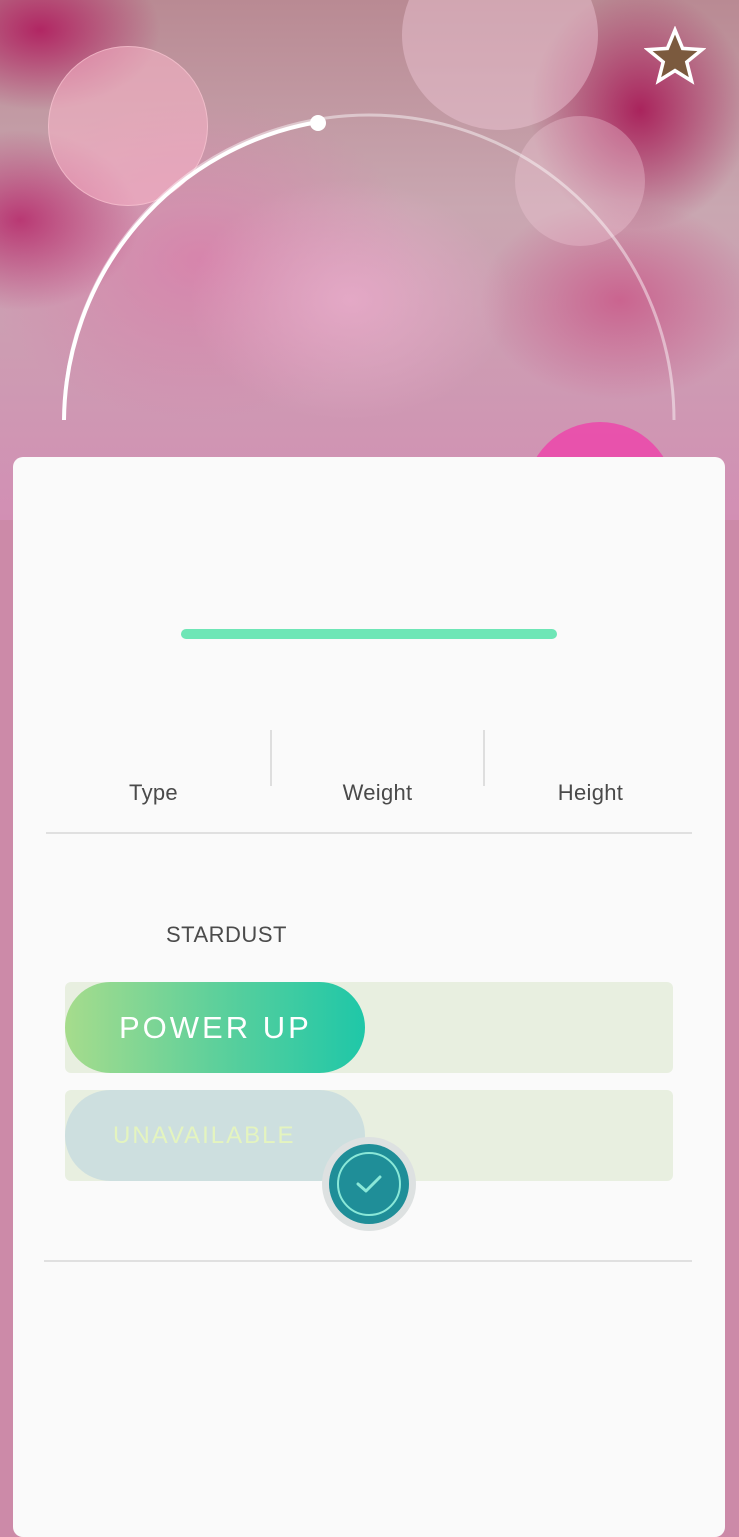 The image size is (739, 1537). Describe the element at coordinates (377, 792) in the screenshot. I see `stat-weight-label: Weight` at that location.